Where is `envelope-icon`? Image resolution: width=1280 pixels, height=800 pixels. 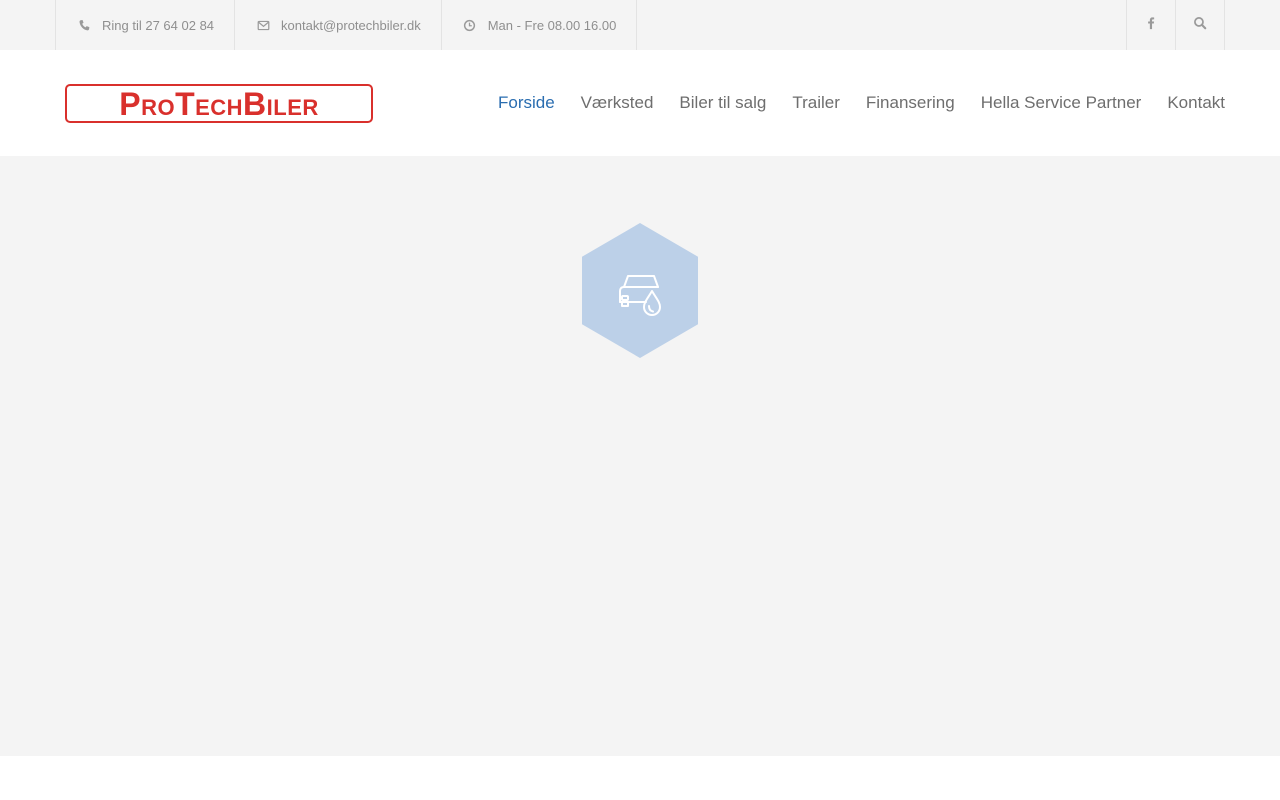 envelope-icon is located at coordinates (263, 25).